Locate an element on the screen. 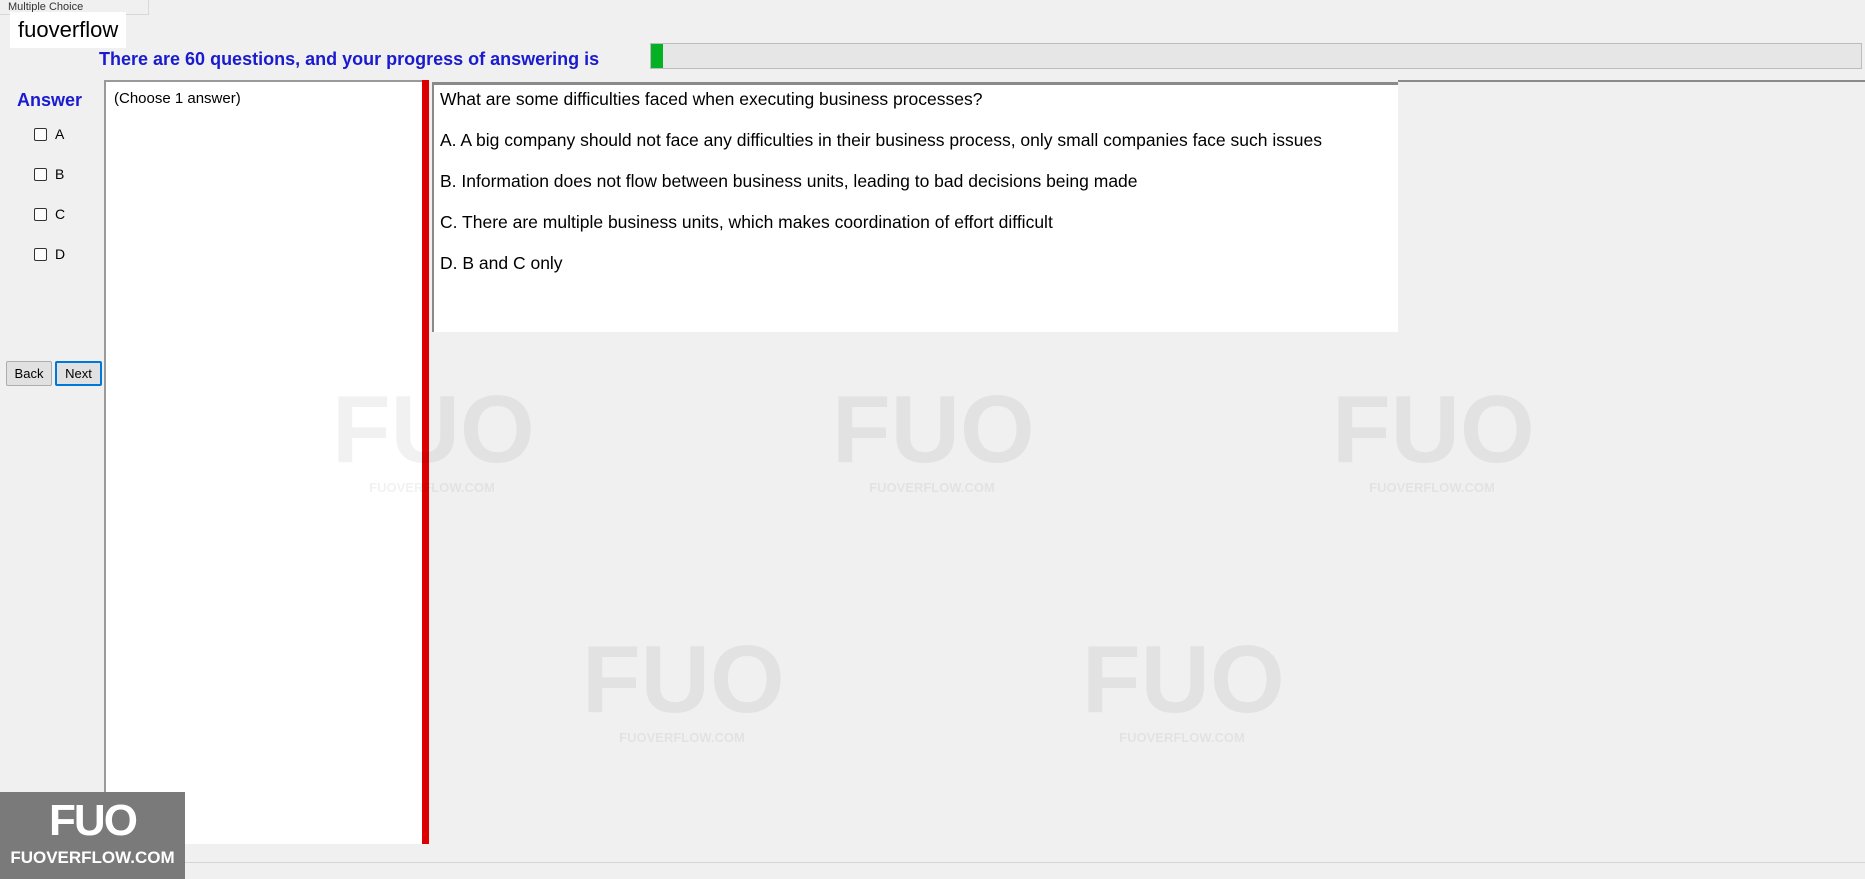 This screenshot has width=1865, height=879. panel-top-border is located at coordinates (1631, 81).